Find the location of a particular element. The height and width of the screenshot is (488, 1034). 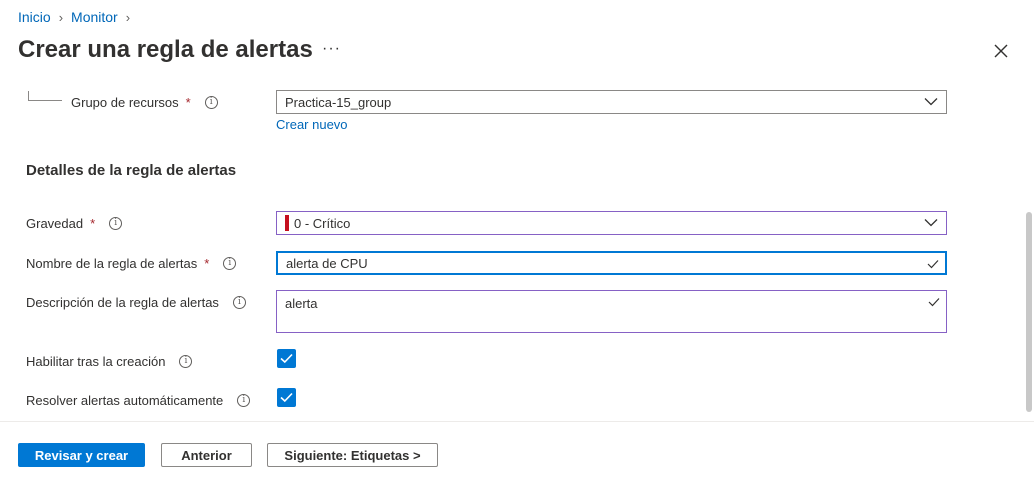

next-tags-button: Siguiente: Etiquetas > is located at coordinates (352, 455).